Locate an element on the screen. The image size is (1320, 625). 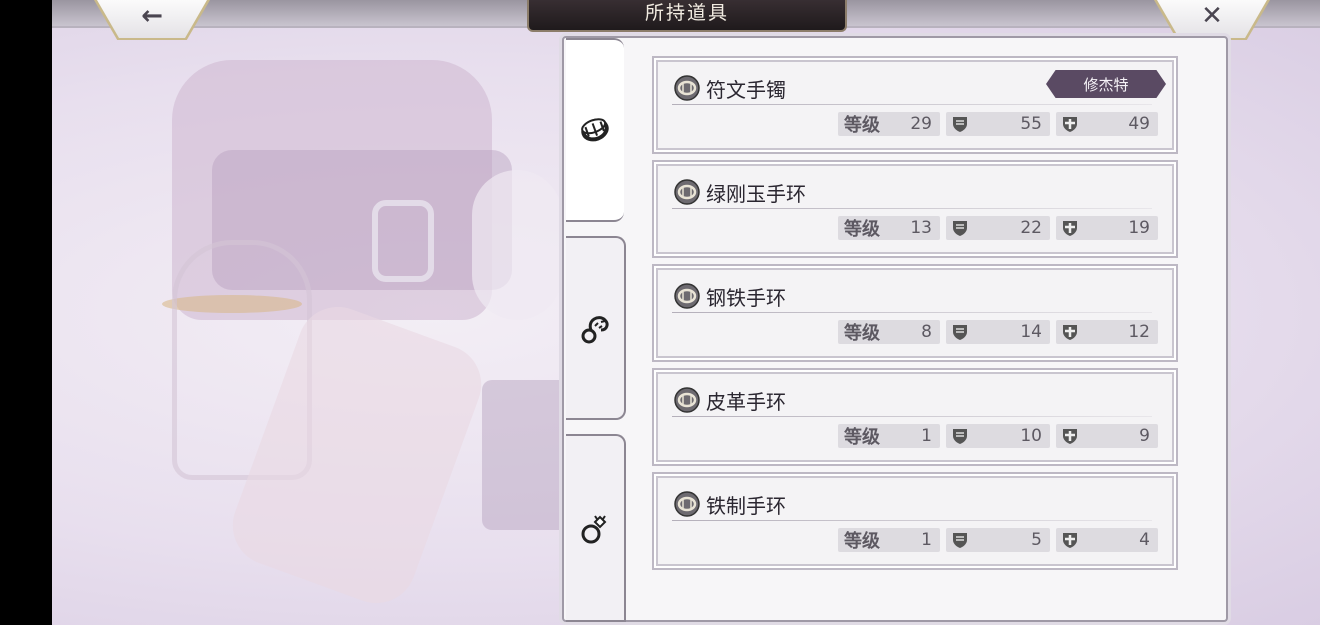
item-name: 铁制手环 is located at coordinates (746, 506).